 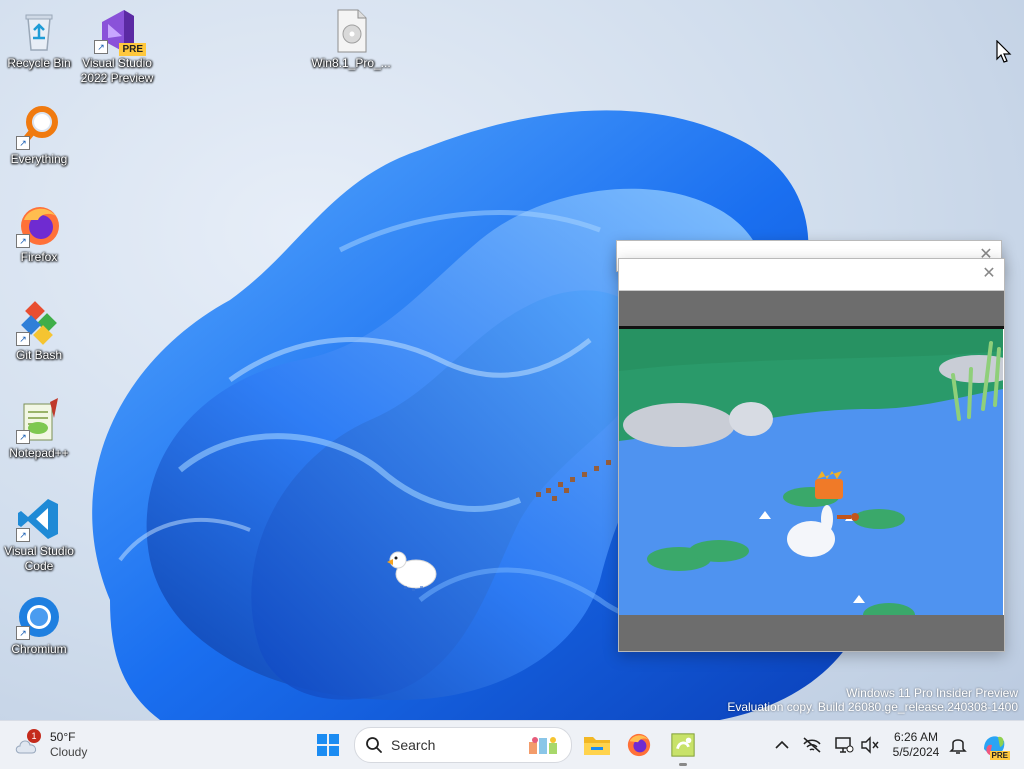 What do you see at coordinates (683, 764) in the screenshot?
I see `running-indicator` at bounding box center [683, 764].